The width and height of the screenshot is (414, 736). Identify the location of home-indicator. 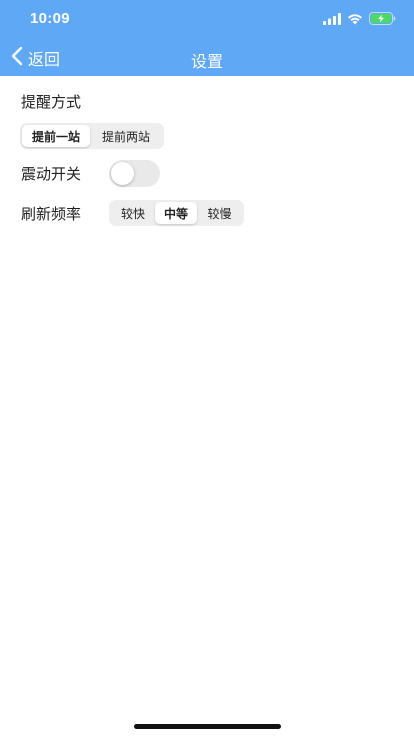
(207, 726).